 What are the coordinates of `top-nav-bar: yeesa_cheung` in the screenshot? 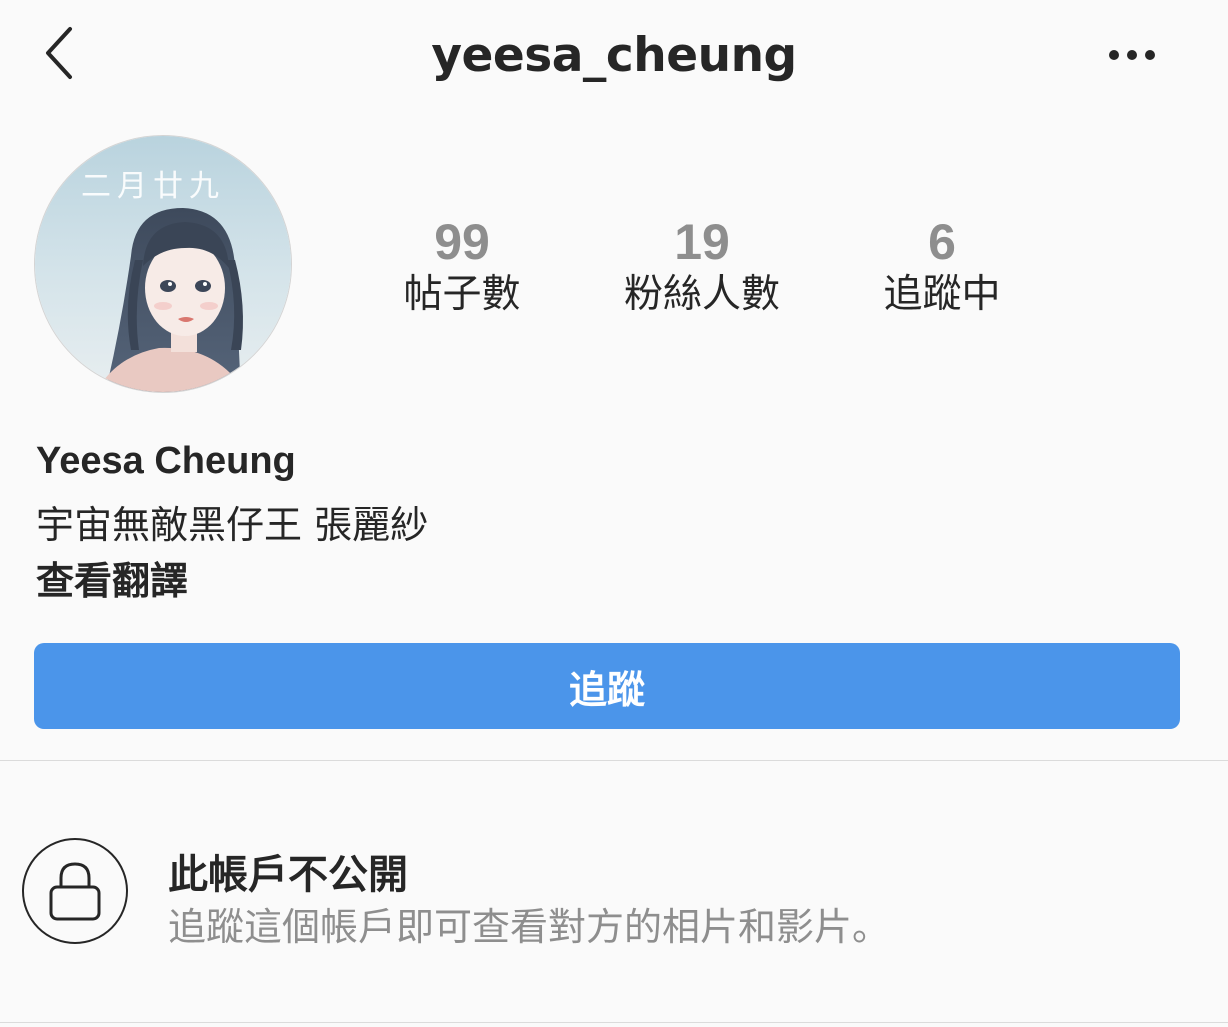 It's located at (614, 55).